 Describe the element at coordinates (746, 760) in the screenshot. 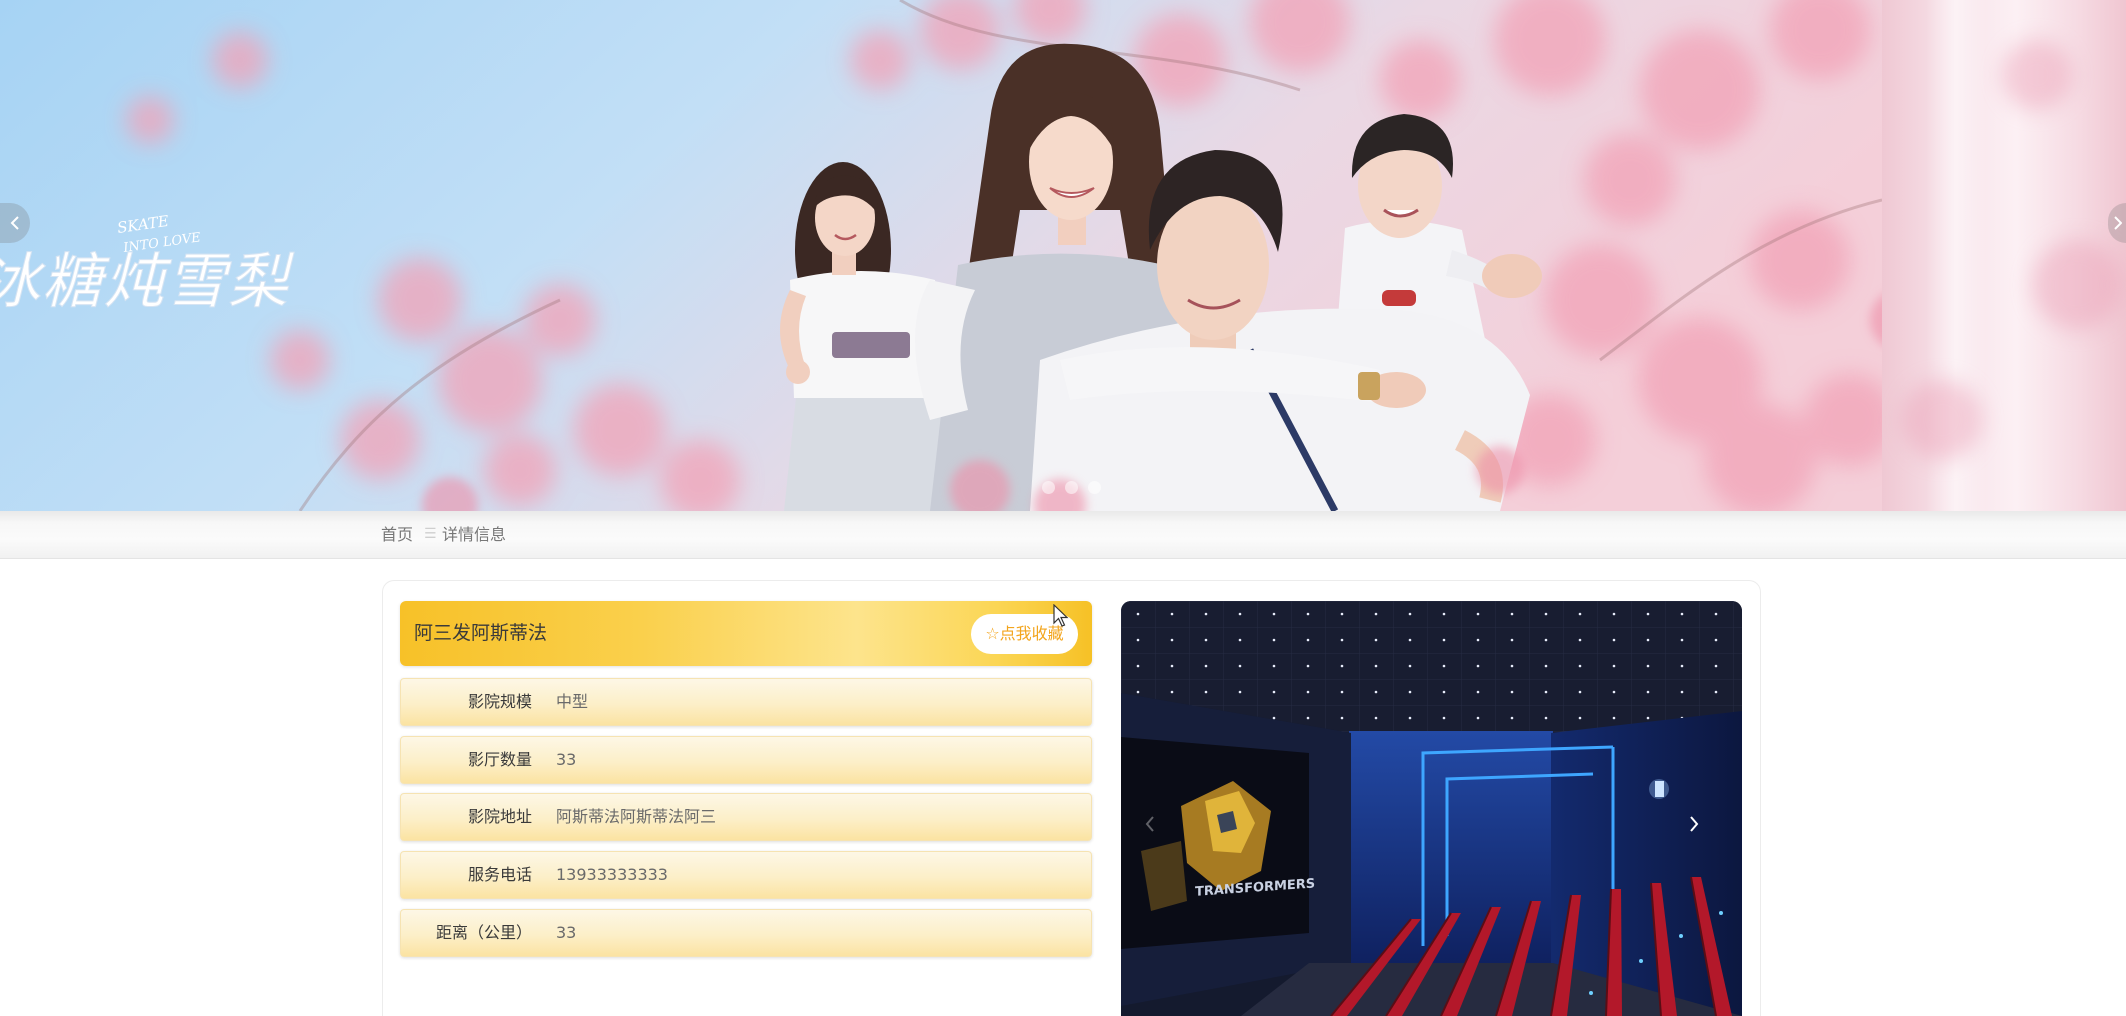

I see `info-row-hall-count: 影厅数量 33` at that location.